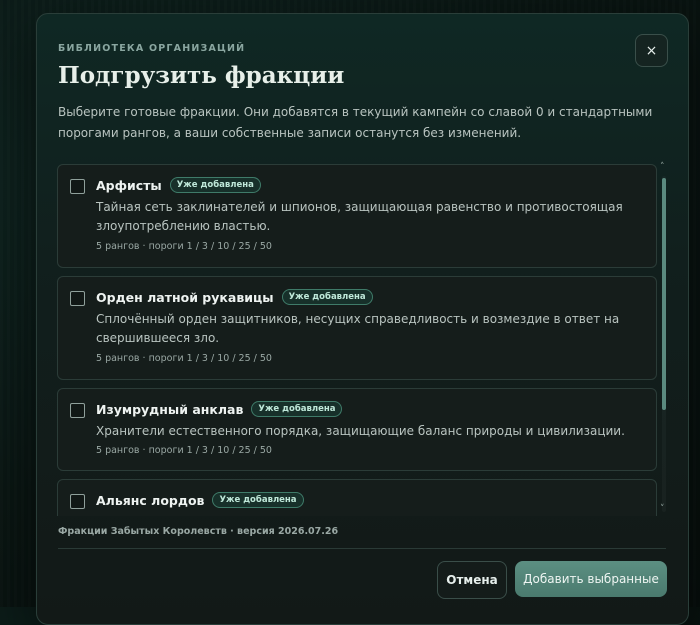 Image resolution: width=700 pixels, height=625 pixels. I want to click on footer-divider, so click(362, 548).